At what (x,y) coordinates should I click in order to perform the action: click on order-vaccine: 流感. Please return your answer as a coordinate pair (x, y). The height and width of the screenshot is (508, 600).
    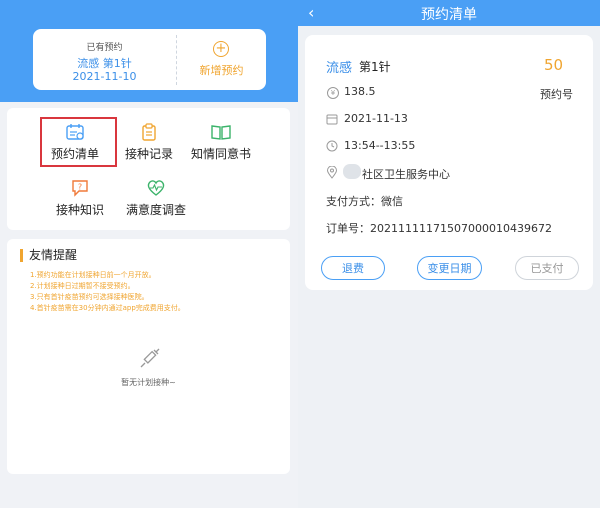
    Looking at the image, I should click on (339, 68).